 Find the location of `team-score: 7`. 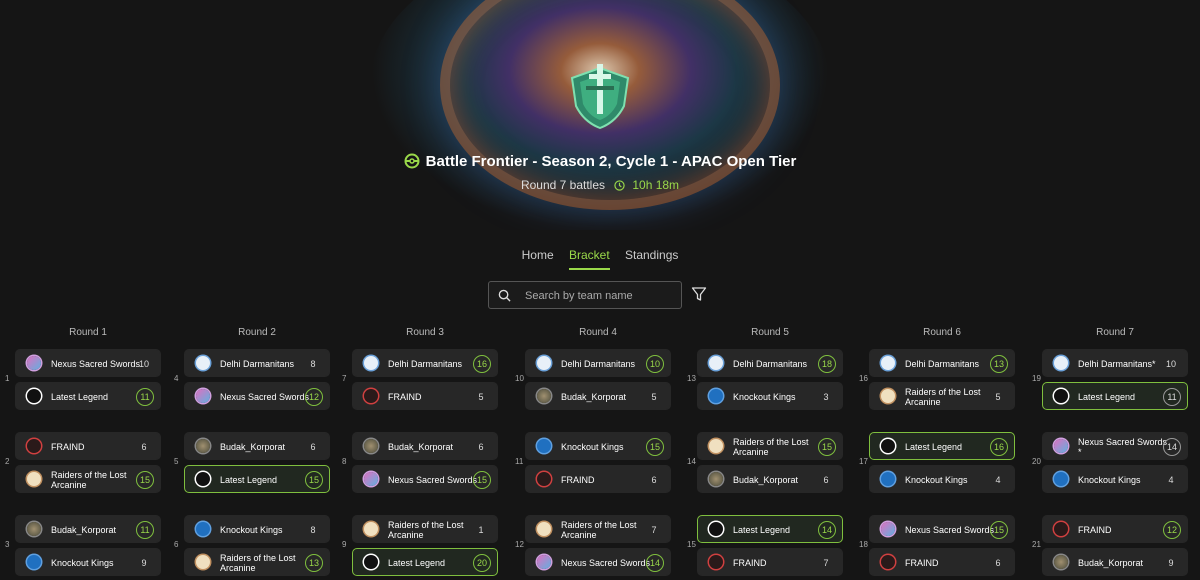

team-score: 7 is located at coordinates (654, 530).